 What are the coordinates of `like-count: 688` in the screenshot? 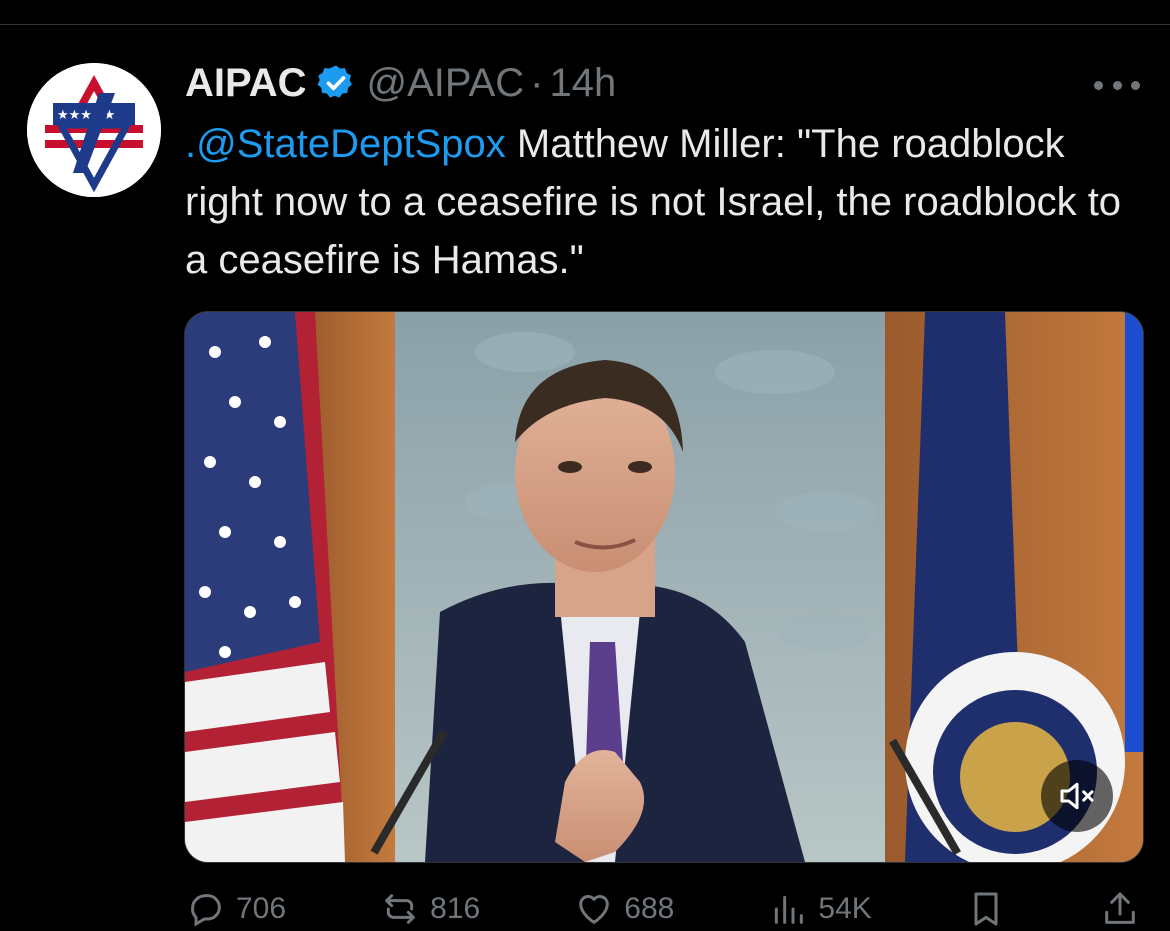 It's located at (649, 908).